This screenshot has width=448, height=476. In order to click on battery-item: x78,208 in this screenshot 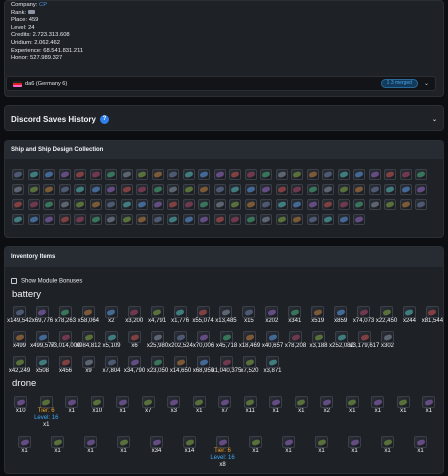, I will do `click(295, 340)`.